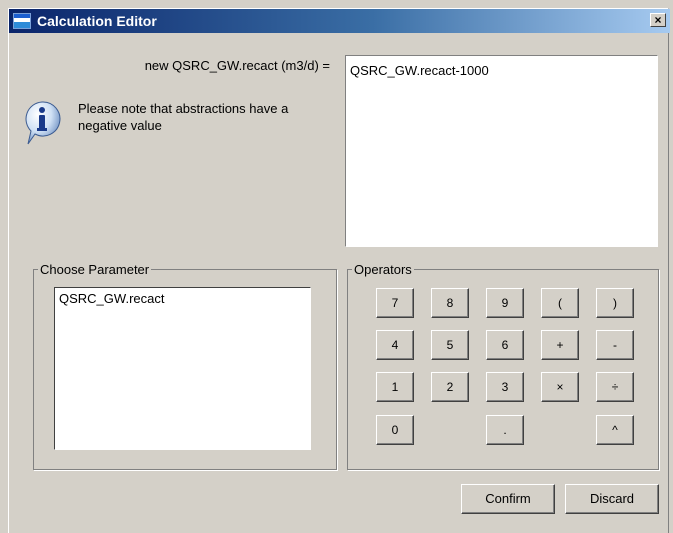 Image resolution: width=673 pixels, height=533 pixels. Describe the element at coordinates (237, 65) in the screenshot. I see `formula-label: new QSRC_GW.recact (m3/d) =` at that location.